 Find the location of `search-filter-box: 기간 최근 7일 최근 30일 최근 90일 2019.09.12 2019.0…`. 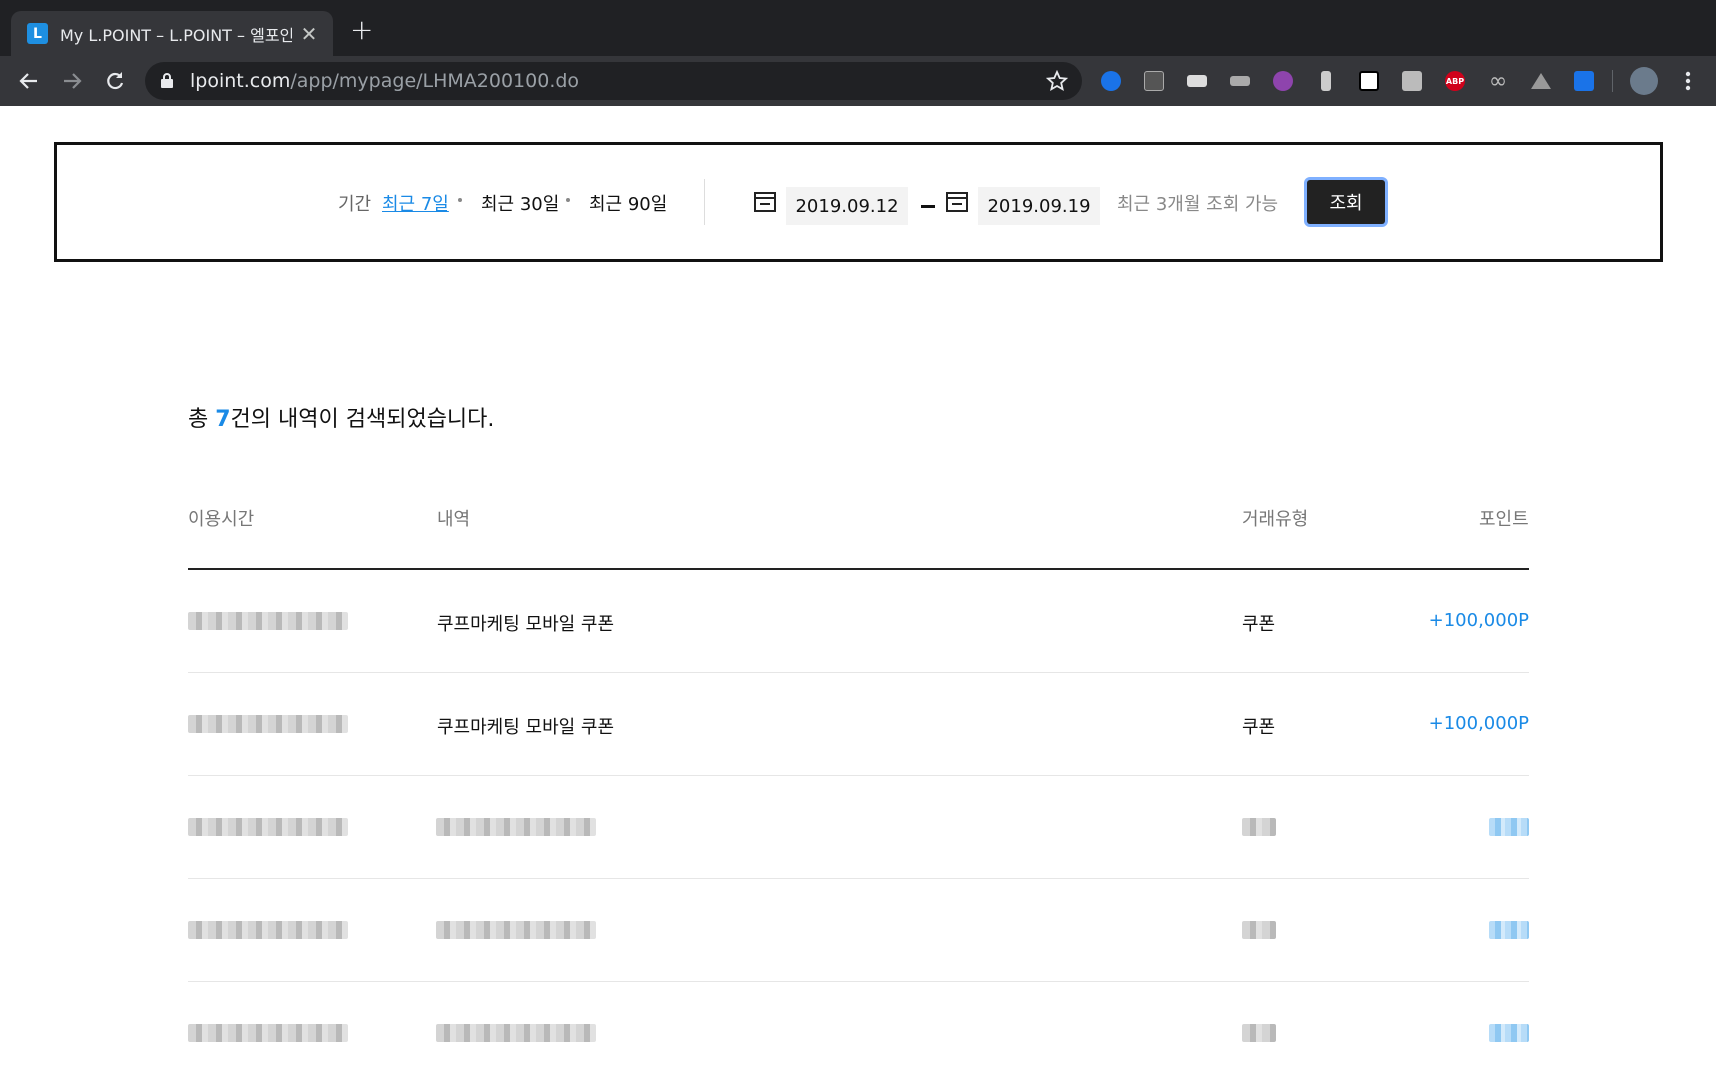

search-filter-box: 기간 최근 7일 최근 30일 최근 90일 2019.09.12 2019.0… is located at coordinates (858, 202).